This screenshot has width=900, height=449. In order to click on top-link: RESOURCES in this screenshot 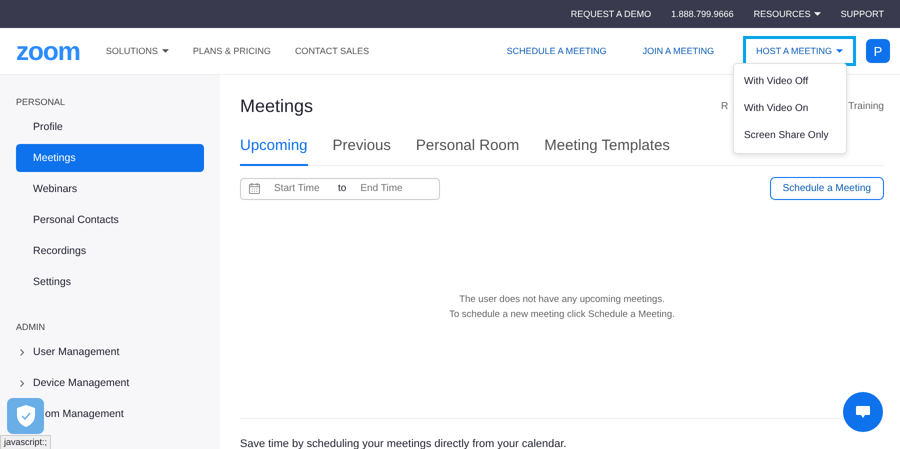, I will do `click(787, 14)`.